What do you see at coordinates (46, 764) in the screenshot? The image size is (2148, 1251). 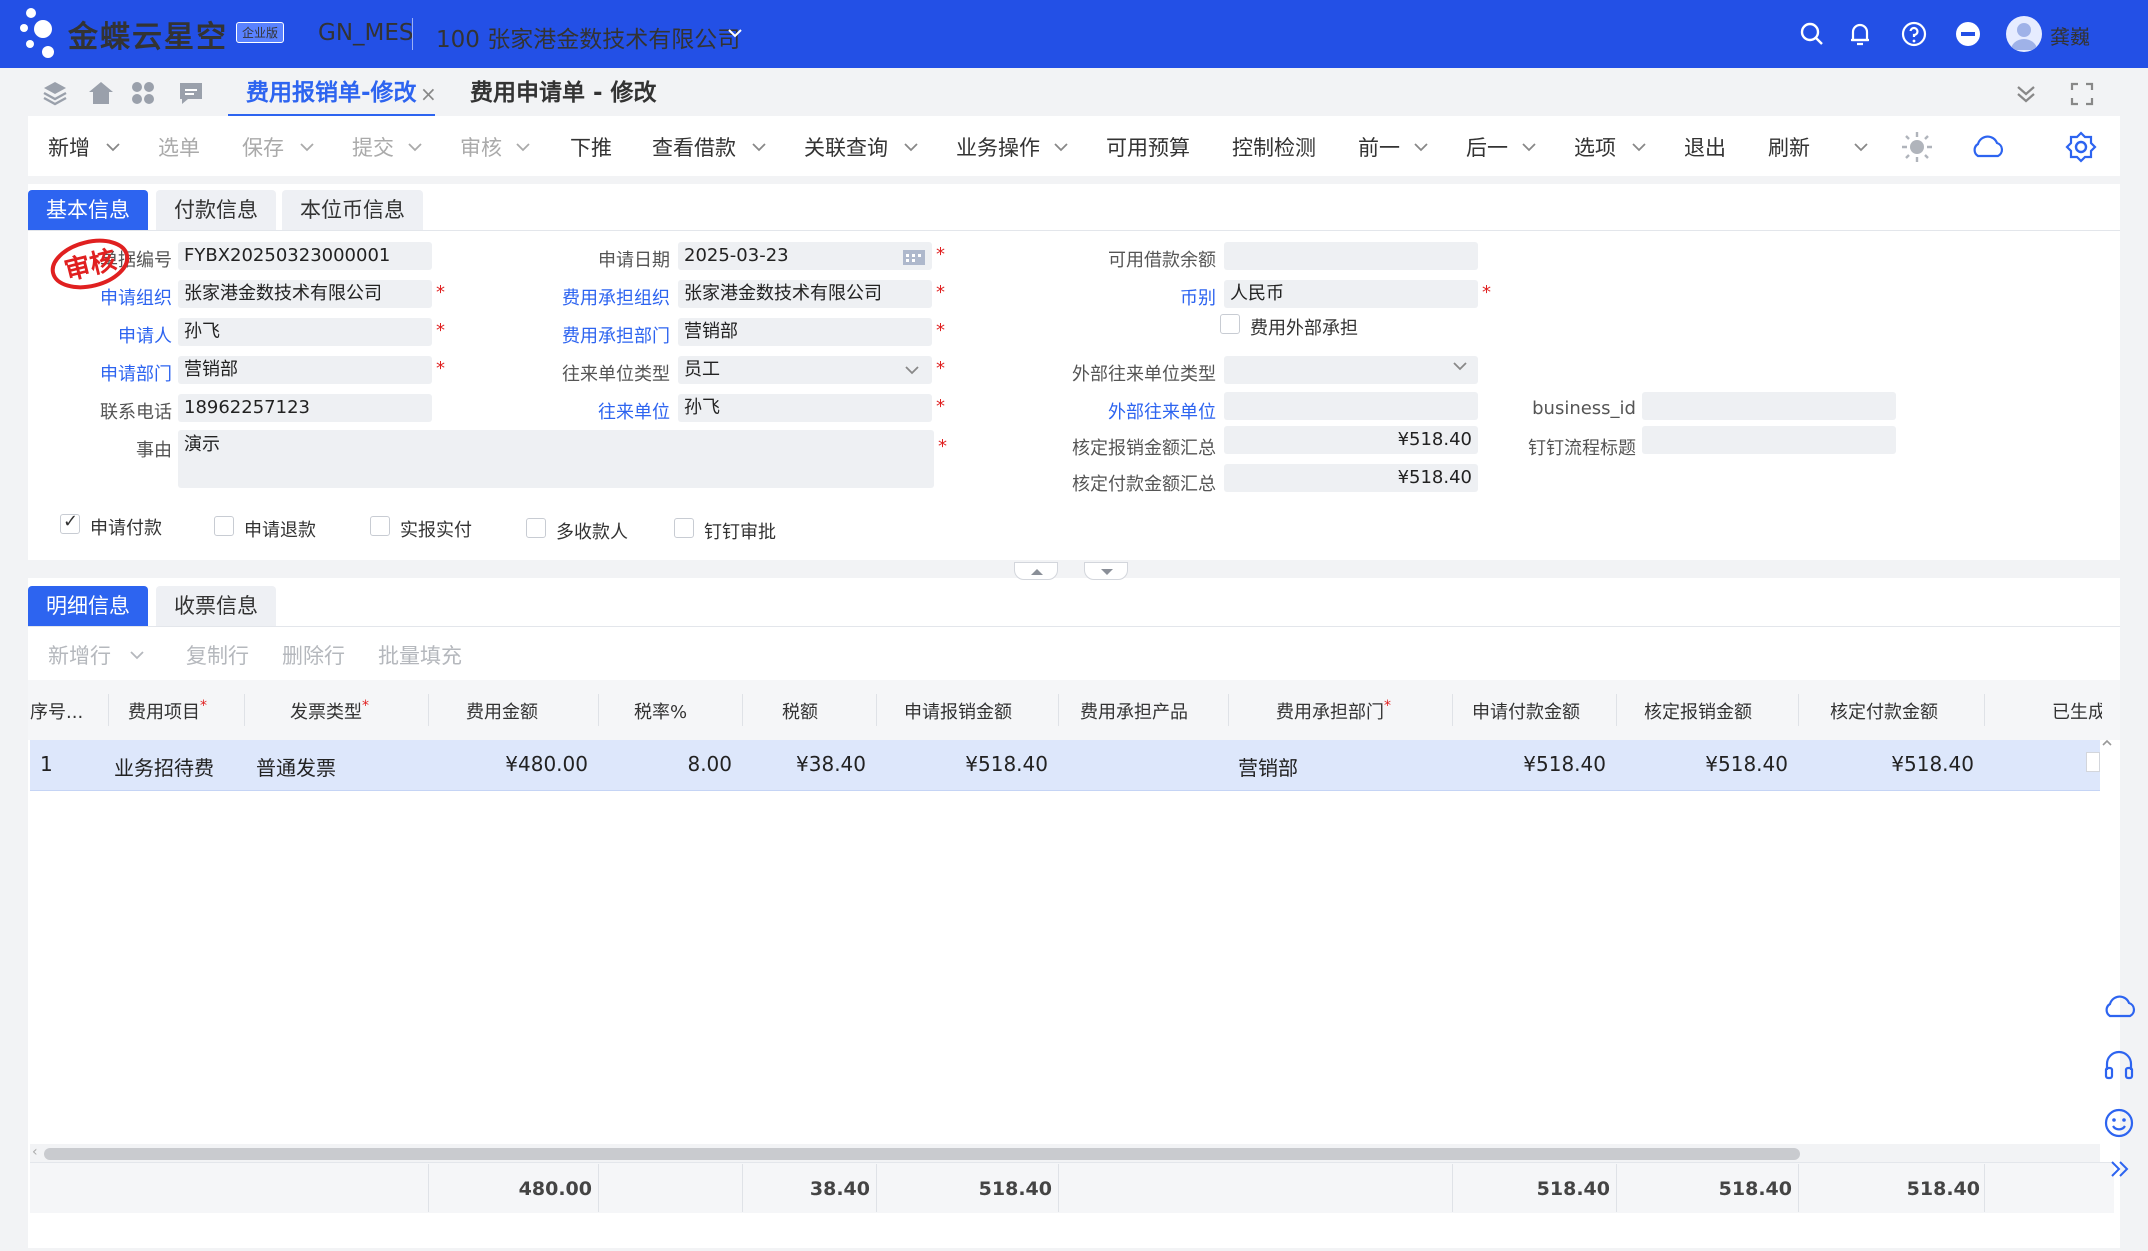 I see `cell-seq: 1` at bounding box center [46, 764].